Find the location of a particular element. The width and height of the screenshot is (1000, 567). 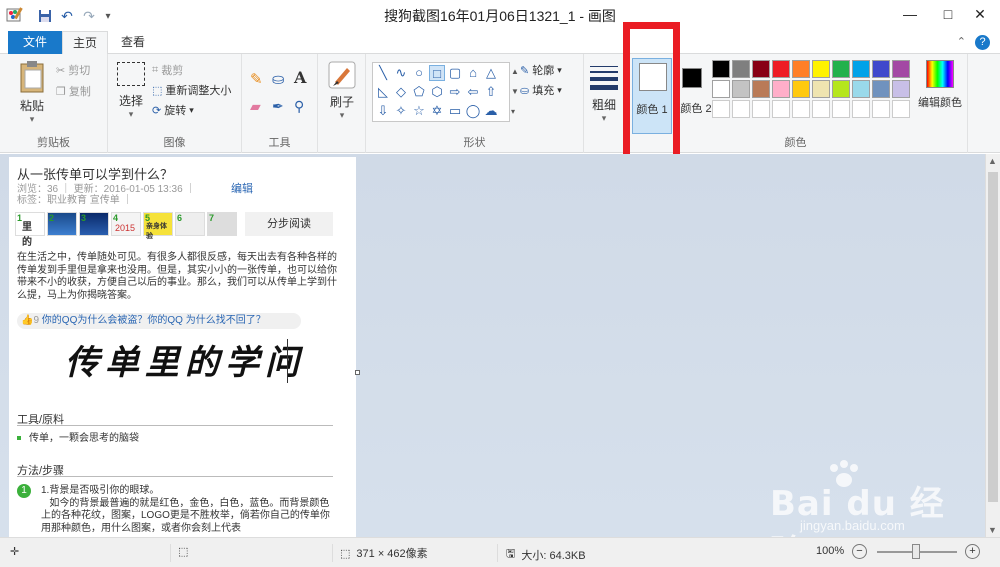

help-icon: ? is located at coordinates (982, 42).